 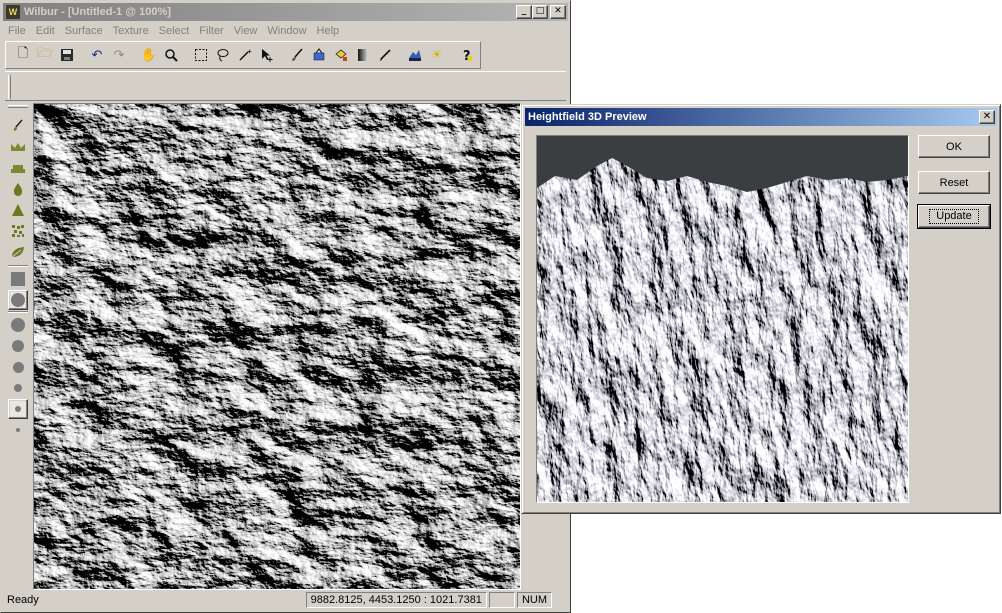 I want to click on zoom-icon, so click(x=171, y=55).